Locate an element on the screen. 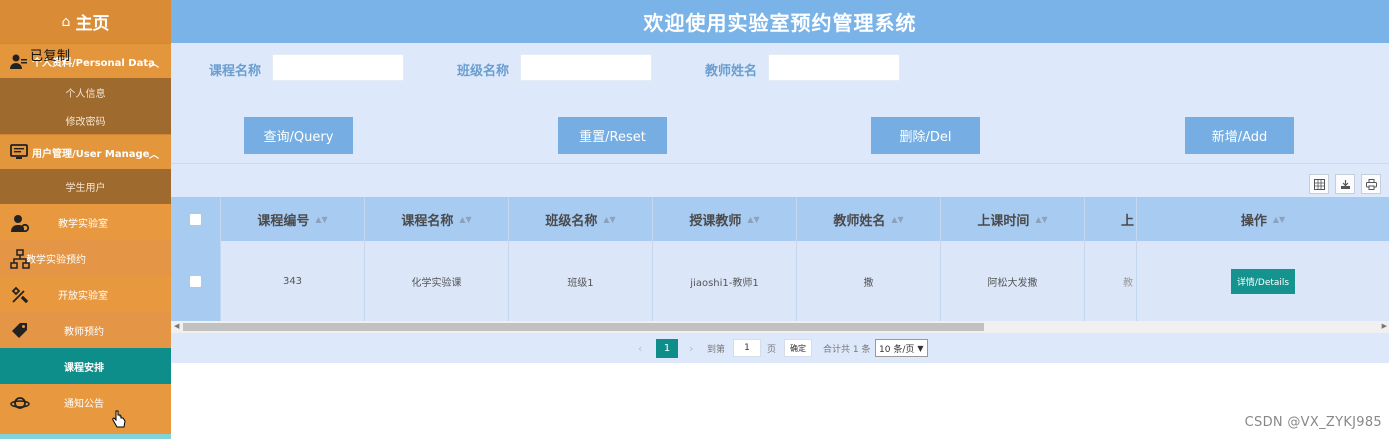 The height and width of the screenshot is (439, 1389). add-button: 新增/Add is located at coordinates (1239, 135).